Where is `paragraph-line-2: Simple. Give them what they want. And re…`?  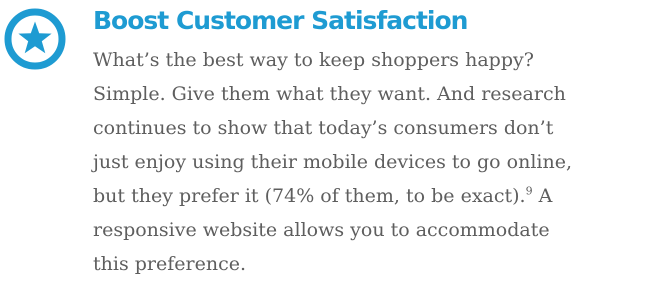
paragraph-line-2: Simple. Give them what they want. And re… is located at coordinates (329, 94).